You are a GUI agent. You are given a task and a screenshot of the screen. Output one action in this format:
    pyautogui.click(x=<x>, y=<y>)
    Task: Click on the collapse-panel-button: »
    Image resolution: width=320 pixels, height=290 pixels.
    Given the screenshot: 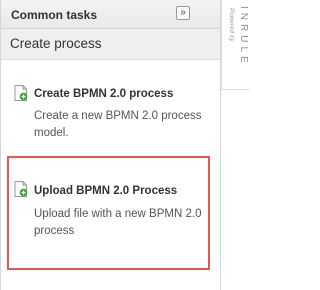 What is the action you would take?
    pyautogui.click(x=183, y=13)
    